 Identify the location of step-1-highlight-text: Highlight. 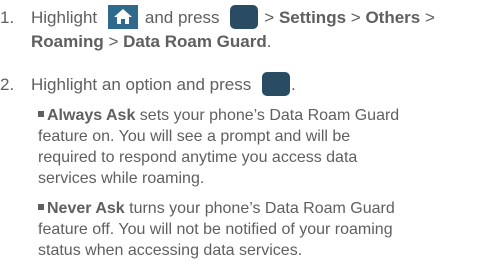
(64, 17).